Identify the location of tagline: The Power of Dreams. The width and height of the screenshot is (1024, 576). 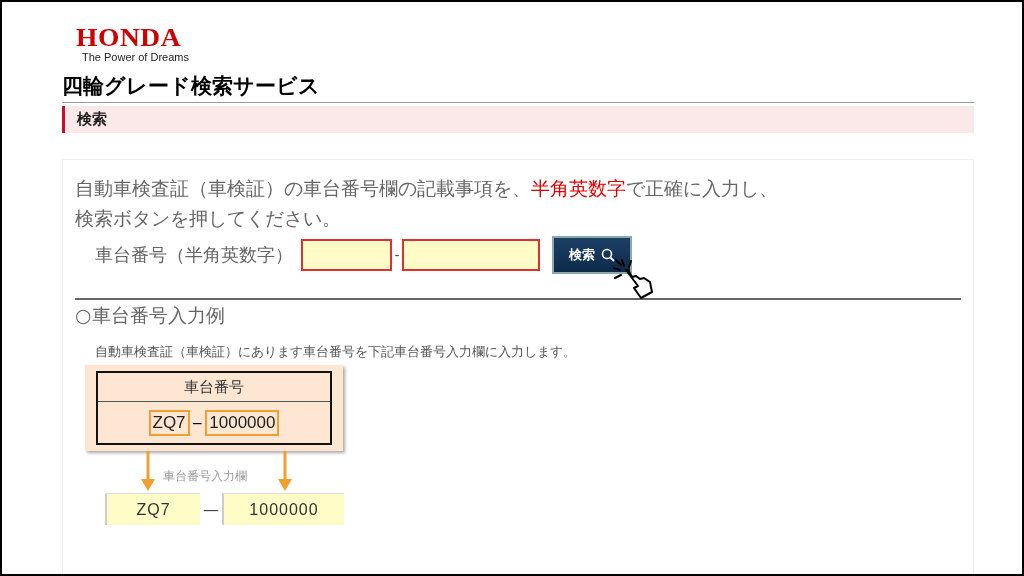
(135, 57).